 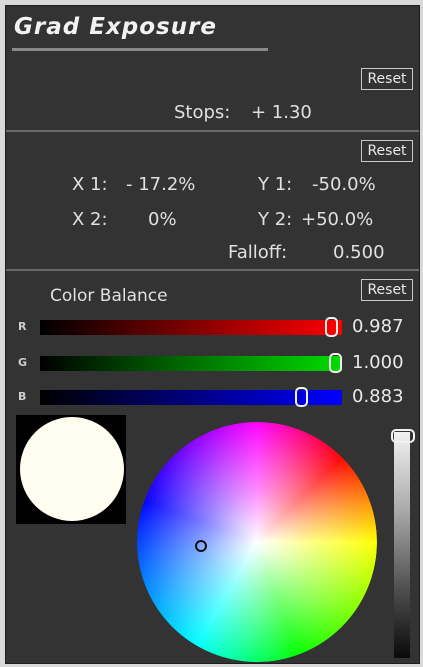 What do you see at coordinates (162, 219) in the screenshot?
I see `x2-value: 0%` at bounding box center [162, 219].